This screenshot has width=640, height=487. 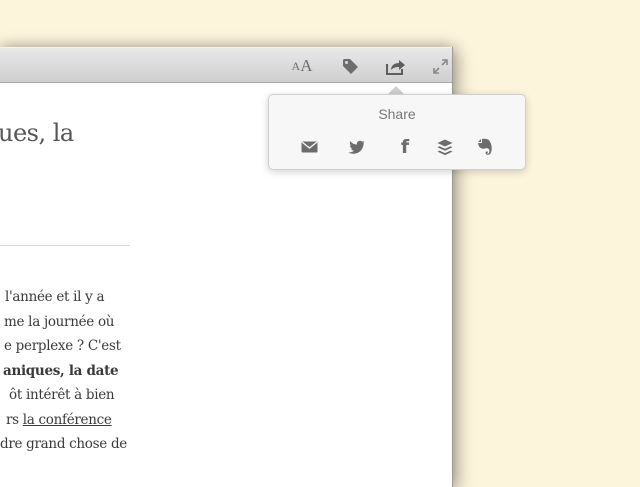 What do you see at coordinates (65, 245) in the screenshot?
I see `divider` at bounding box center [65, 245].